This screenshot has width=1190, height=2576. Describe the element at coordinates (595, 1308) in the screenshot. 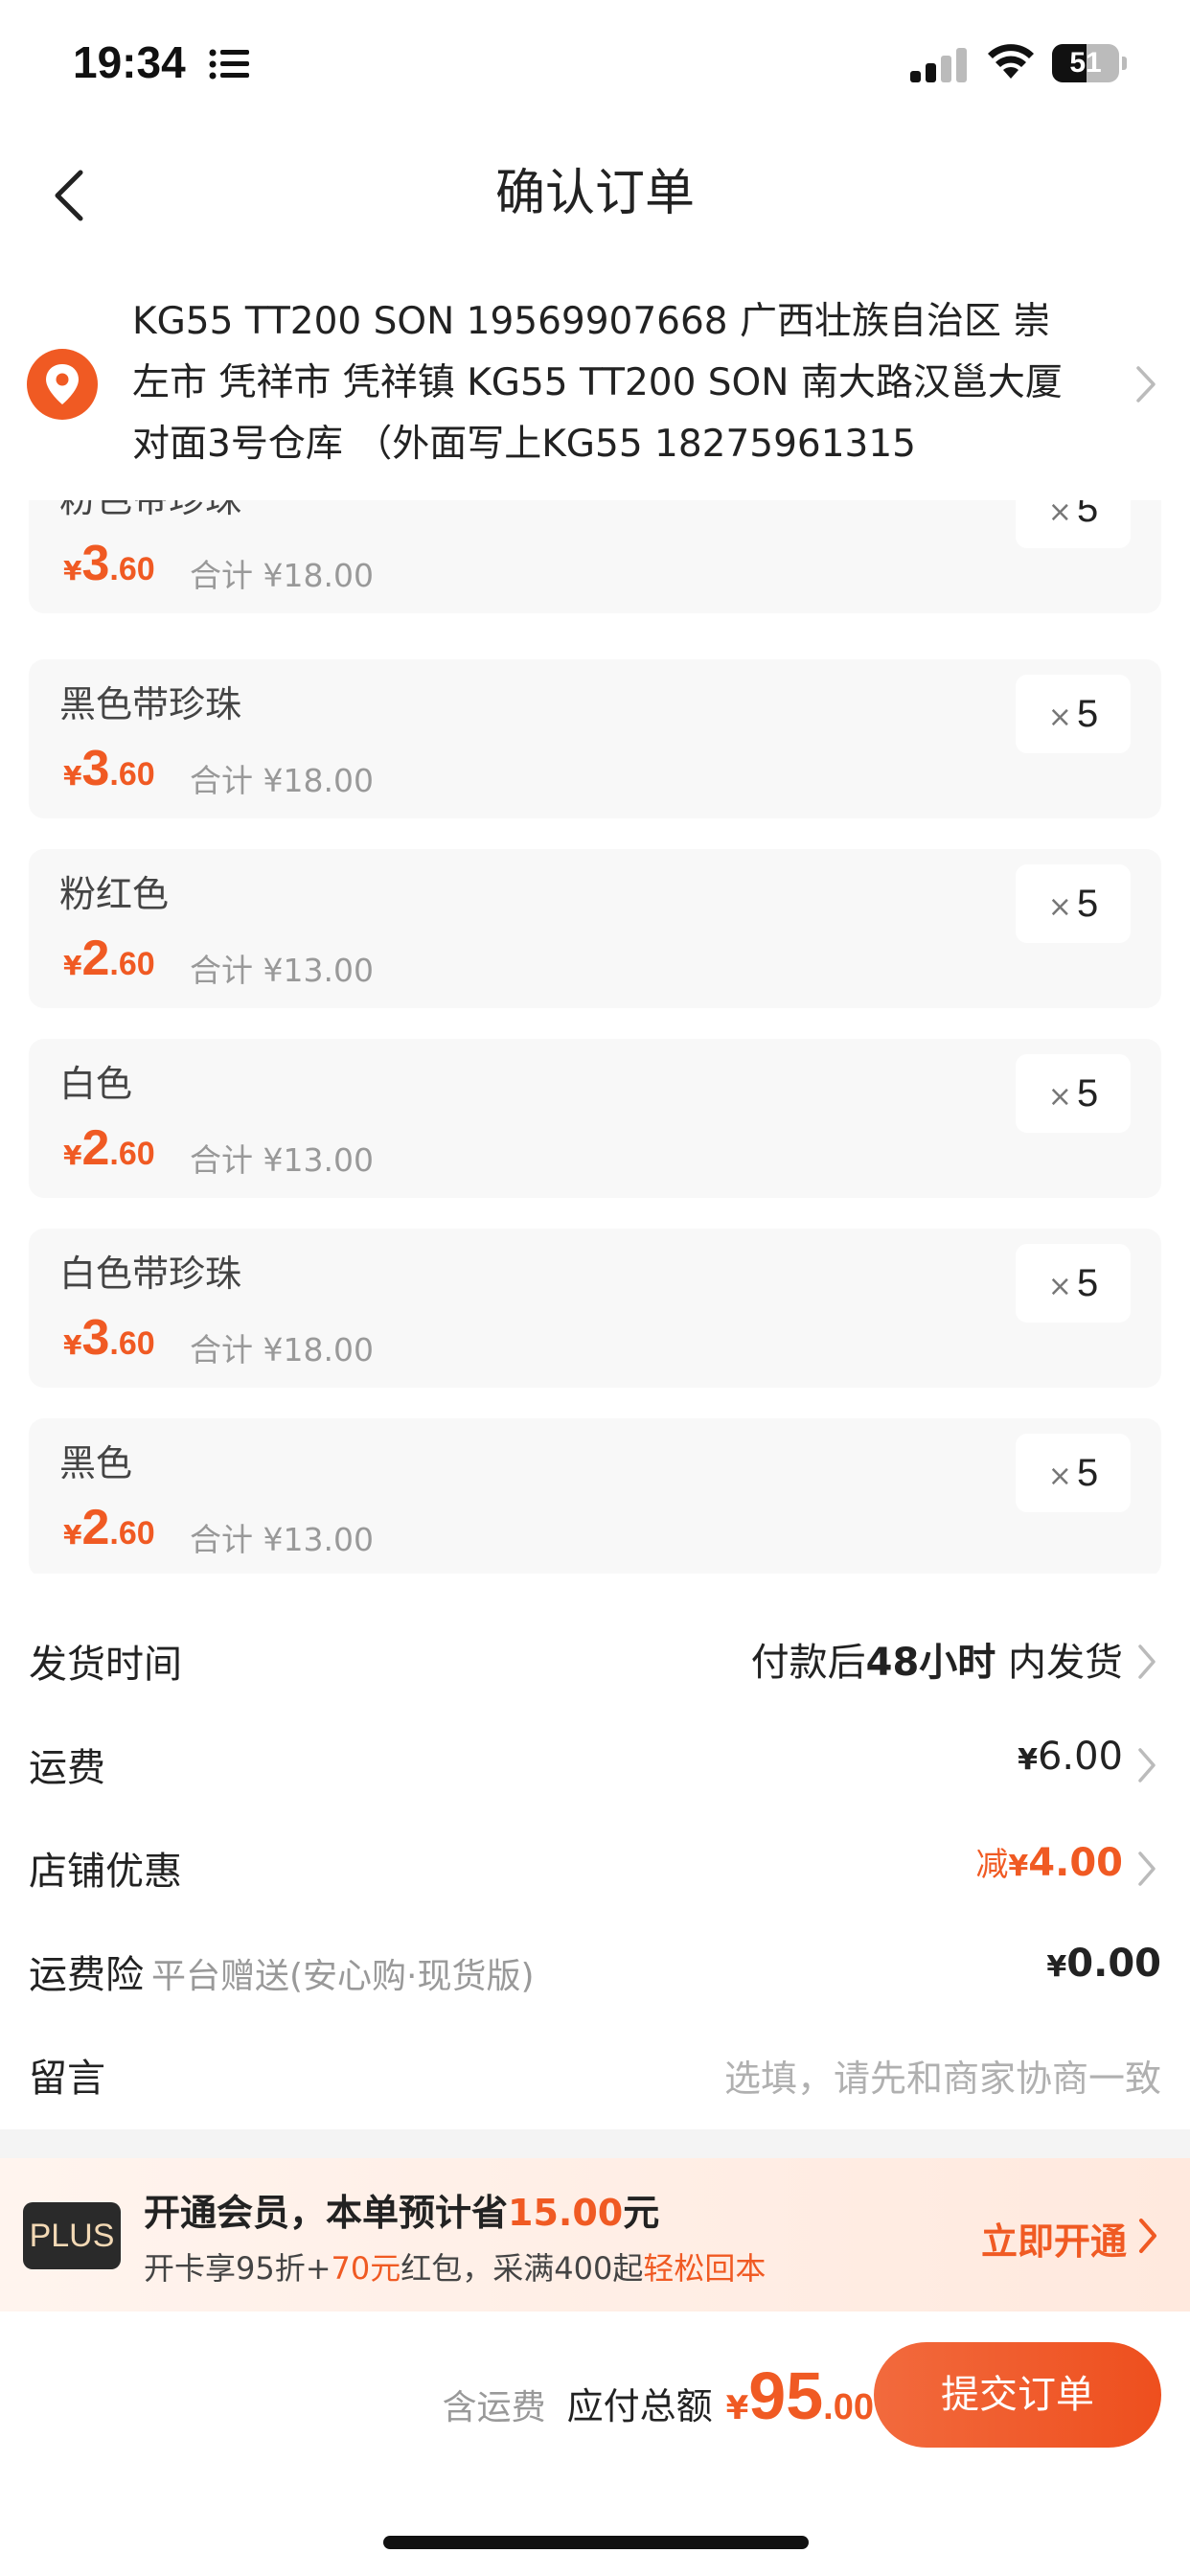

I see `order-item: 白色带珍珠 ¥3.60 合计 ¥18.00 × 5` at that location.